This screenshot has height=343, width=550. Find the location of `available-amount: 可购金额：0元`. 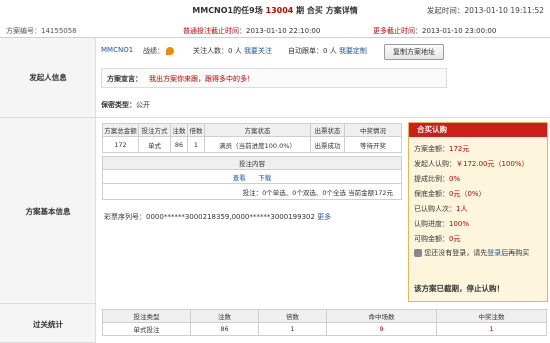

available-amount: 可购金额：0元 is located at coordinates (437, 239).